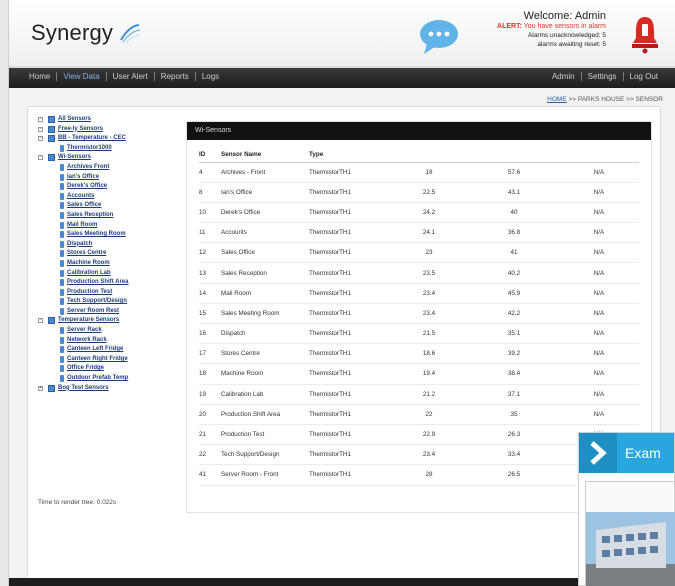 Image resolution: width=675 pixels, height=586 pixels. Describe the element at coordinates (89, 274) in the screenshot. I see `tree-item-label: Calibration Lab` at that location.